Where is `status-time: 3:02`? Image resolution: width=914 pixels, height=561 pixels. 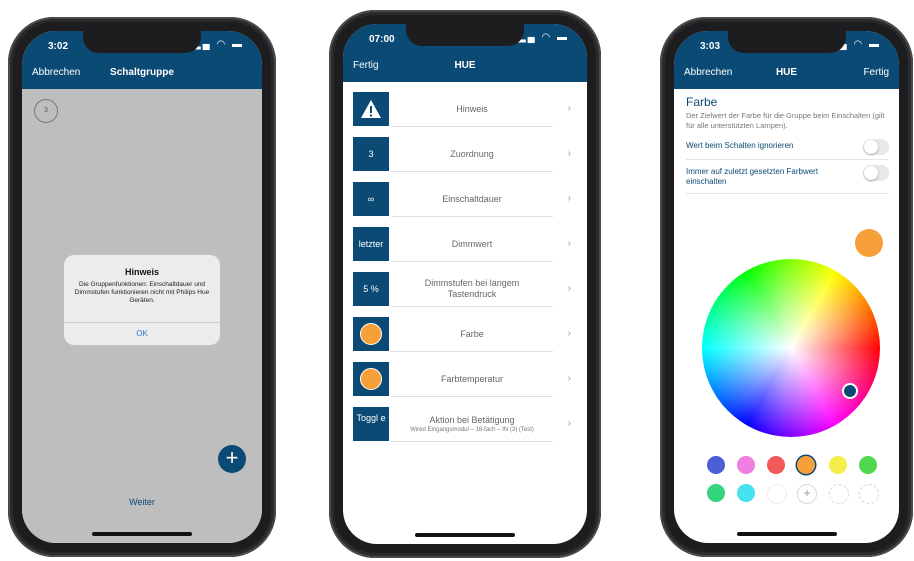 status-time: 3:02 is located at coordinates (58, 46).